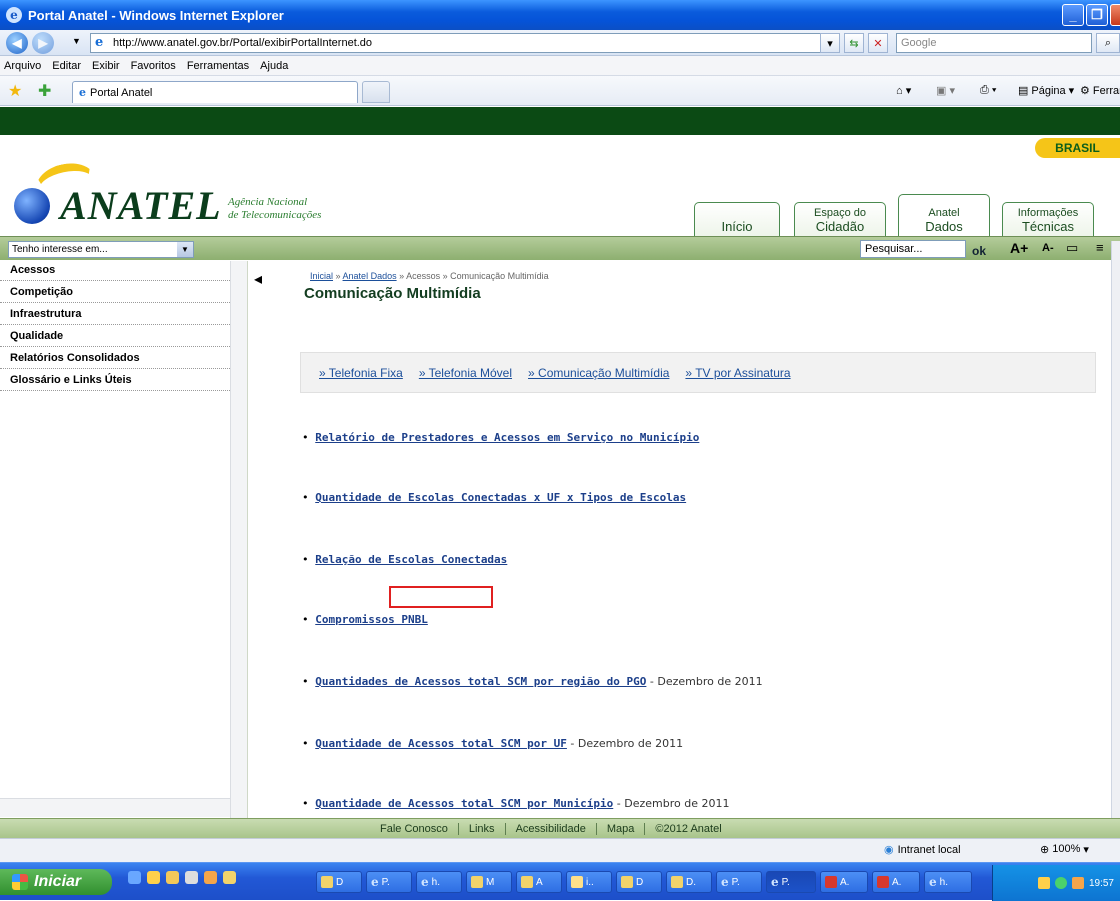 The height and width of the screenshot is (901, 1120). I want to click on ie-quicklaunch-icon, so click(134, 877).